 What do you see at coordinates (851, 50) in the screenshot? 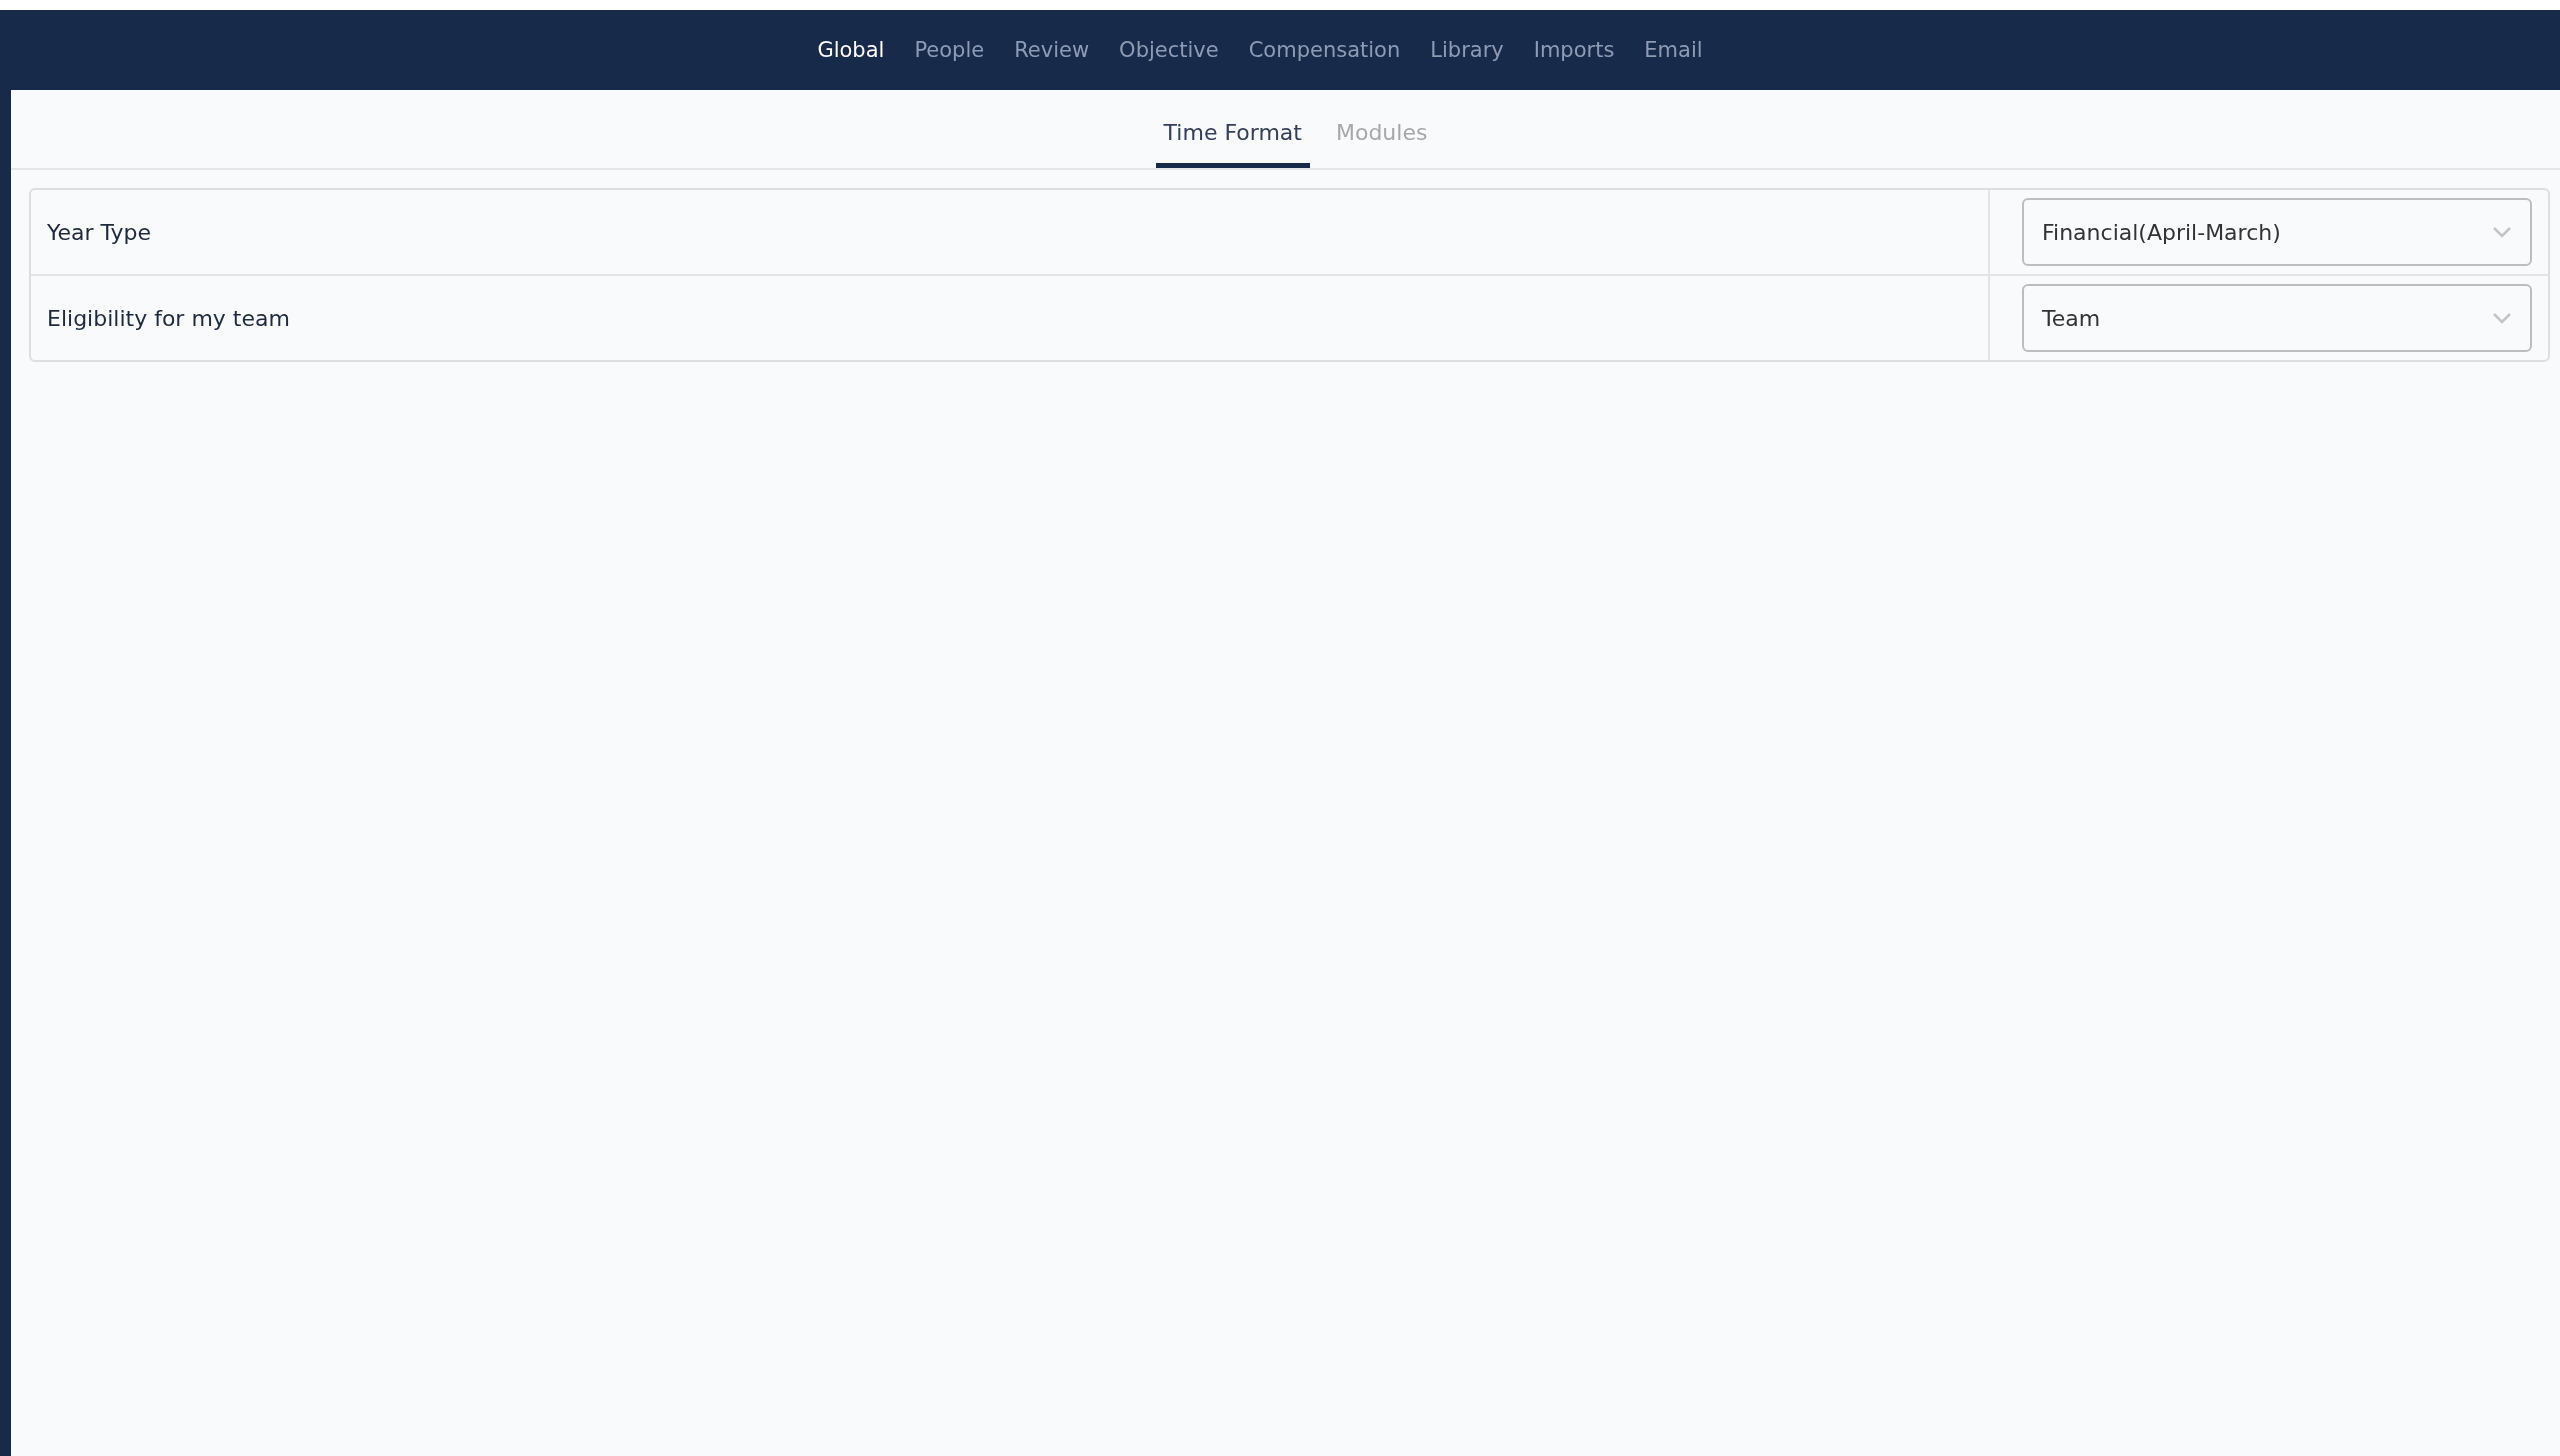
I see `nav-tab: Global` at bounding box center [851, 50].